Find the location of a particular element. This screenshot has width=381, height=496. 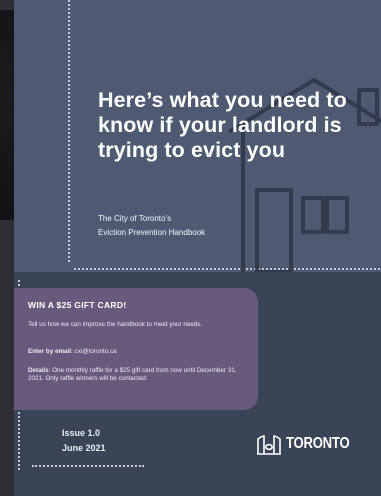

toronto-logo: TORONTO is located at coordinates (309, 444).